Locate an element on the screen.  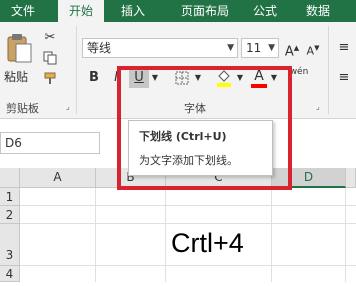
cut-button: ✂ is located at coordinates (50, 38).